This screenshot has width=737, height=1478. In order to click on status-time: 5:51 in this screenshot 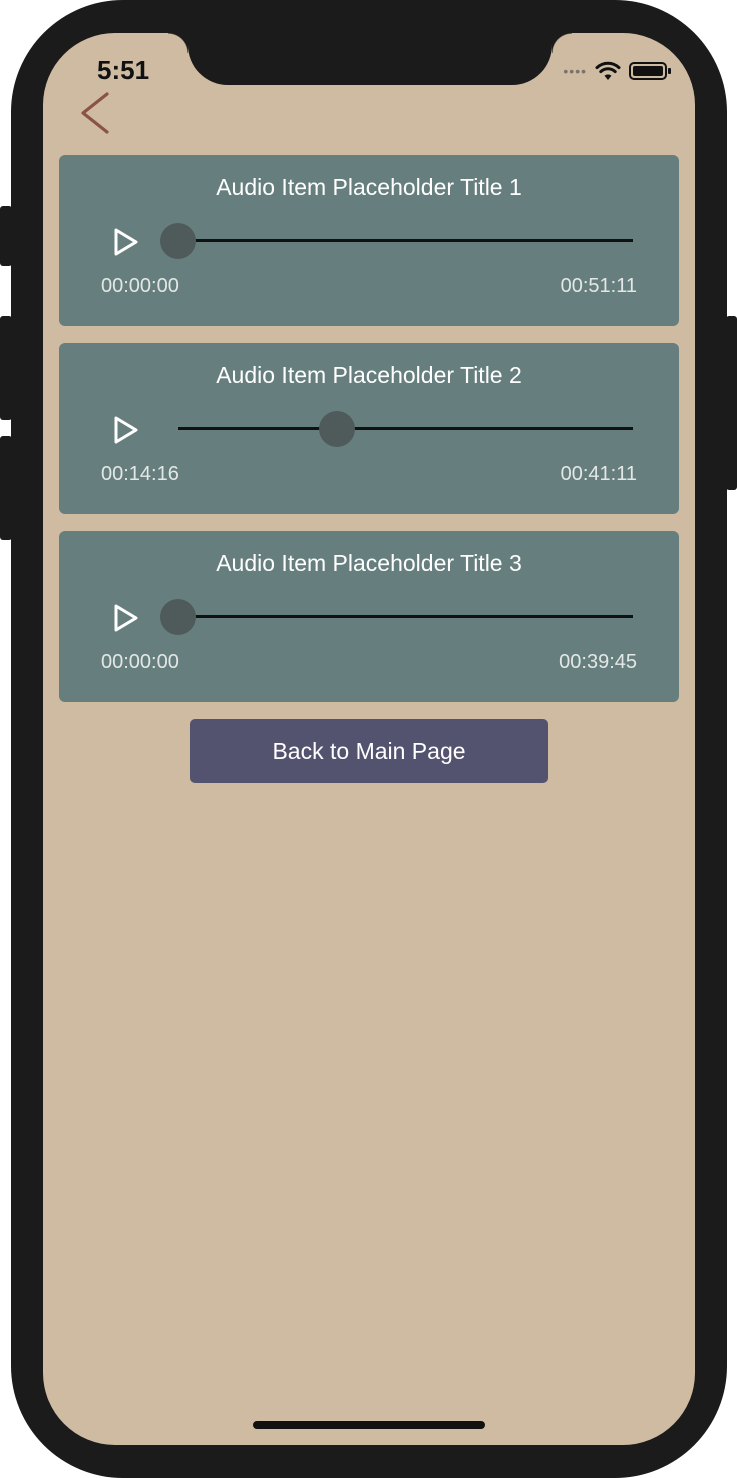, I will do `click(123, 70)`.